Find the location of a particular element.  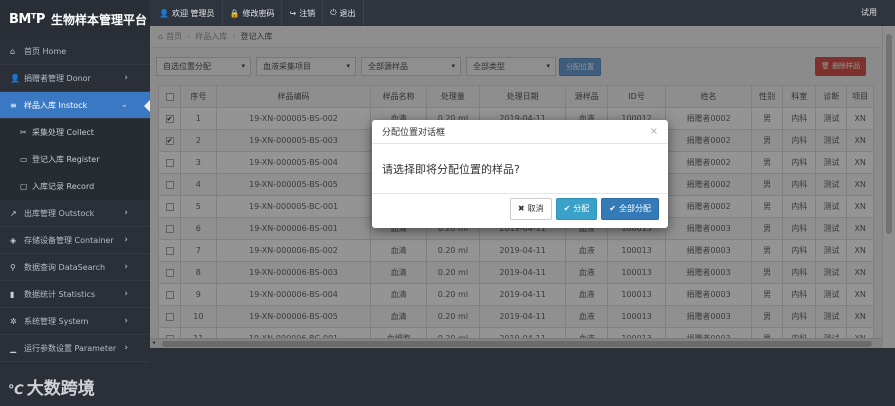

trial-badge: 试用 is located at coordinates (869, 12).